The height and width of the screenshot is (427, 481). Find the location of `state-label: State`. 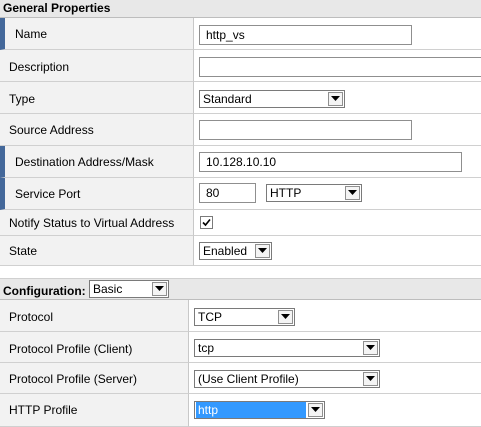

state-label: State is located at coordinates (23, 251).